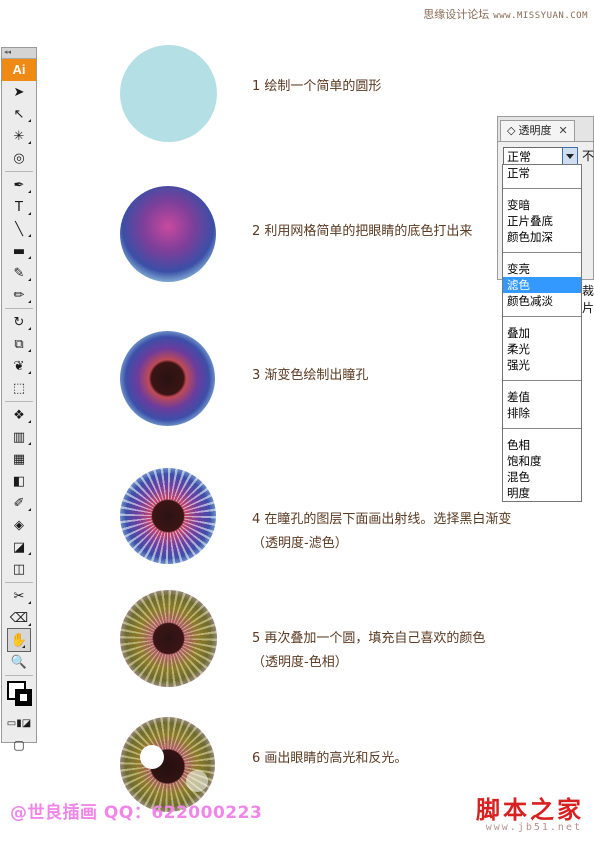 The width and height of the screenshot is (594, 841). Describe the element at coordinates (19, 723) in the screenshot. I see `color-mode-buttons: ▭▮◪` at that location.